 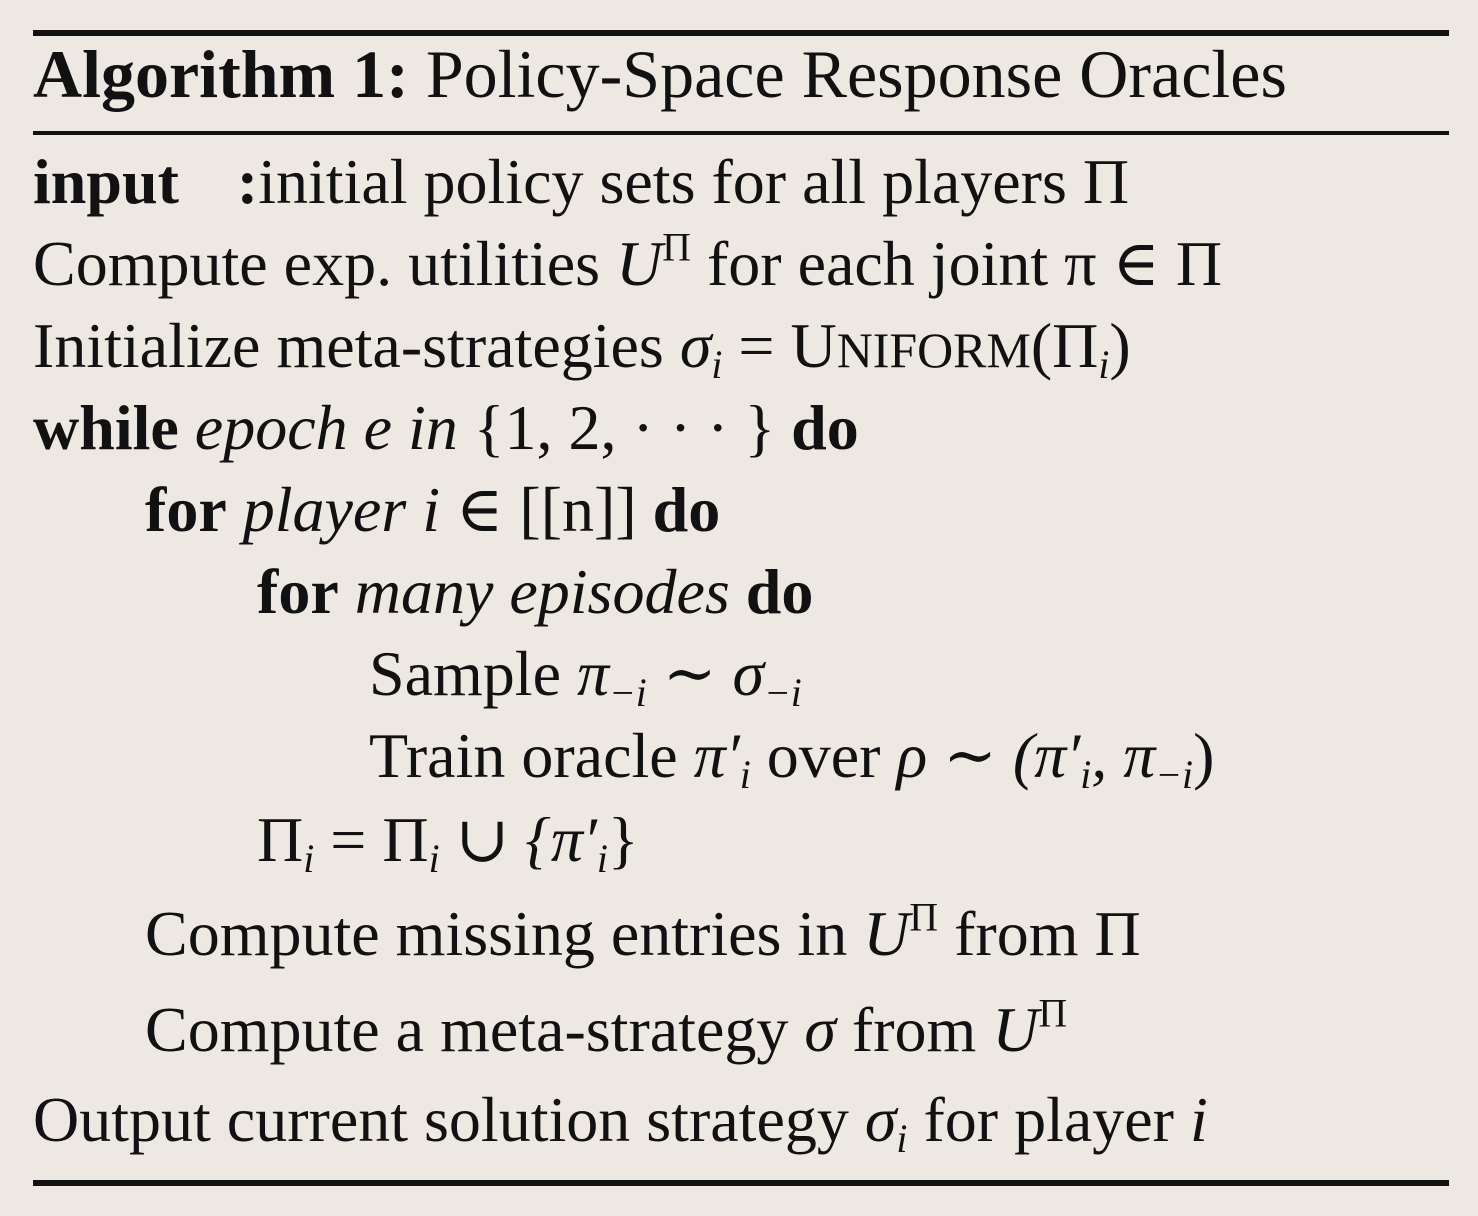 What do you see at coordinates (1039, 933) in the screenshot?
I see `missing-entries-tail: from Π` at bounding box center [1039, 933].